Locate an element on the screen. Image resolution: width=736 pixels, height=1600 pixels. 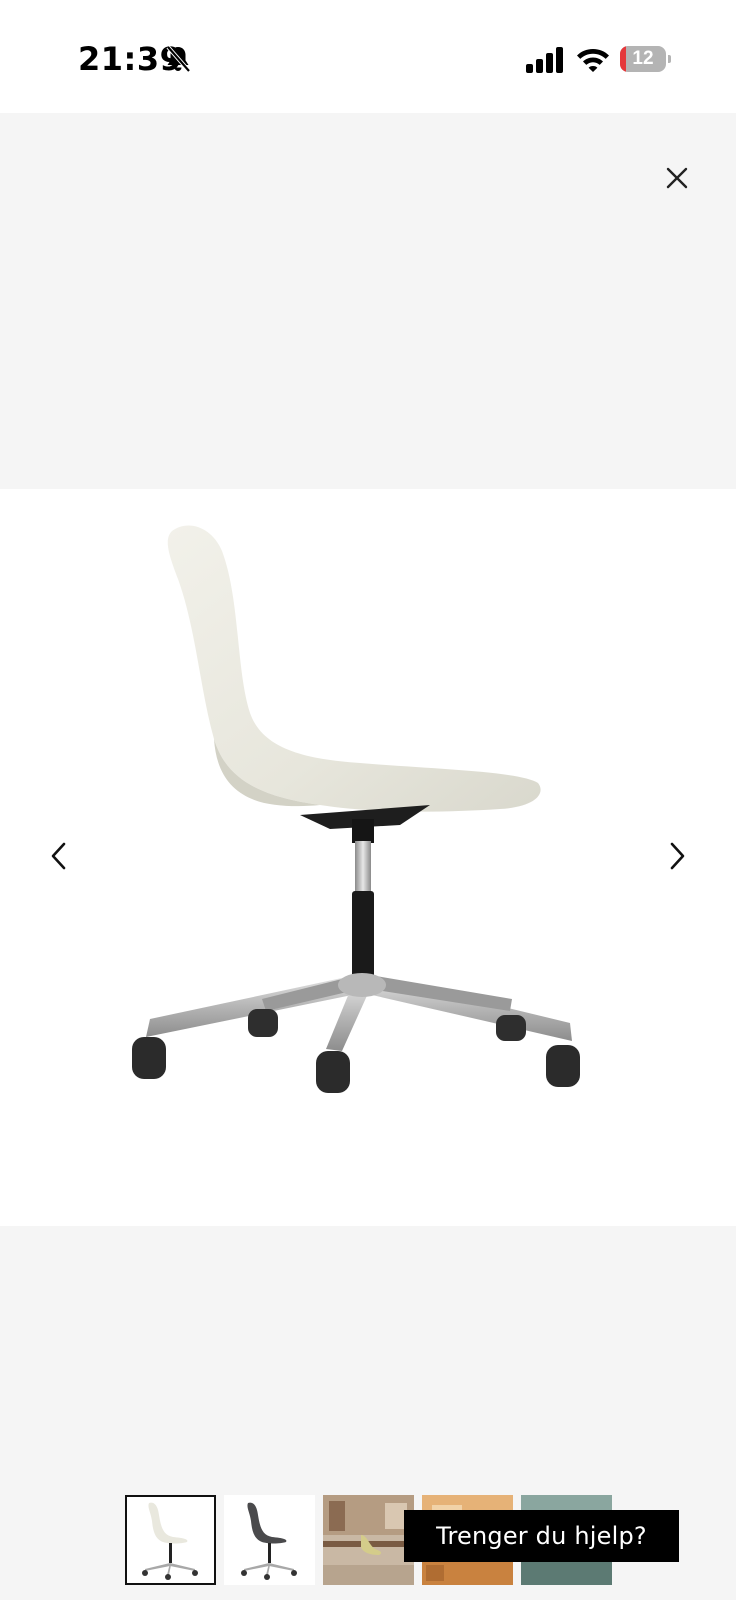
chair-in-home-office-thumbnail is located at coordinates (368, 1540).